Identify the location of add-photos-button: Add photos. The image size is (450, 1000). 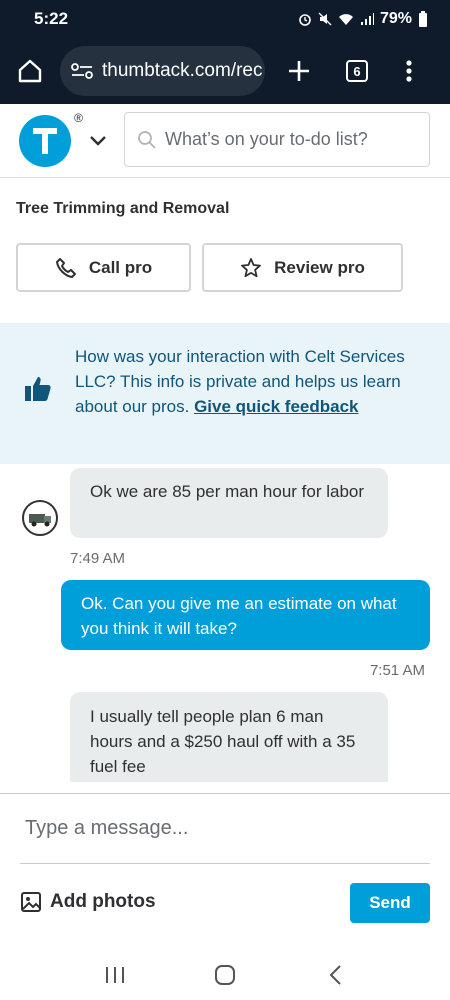
(88, 902).